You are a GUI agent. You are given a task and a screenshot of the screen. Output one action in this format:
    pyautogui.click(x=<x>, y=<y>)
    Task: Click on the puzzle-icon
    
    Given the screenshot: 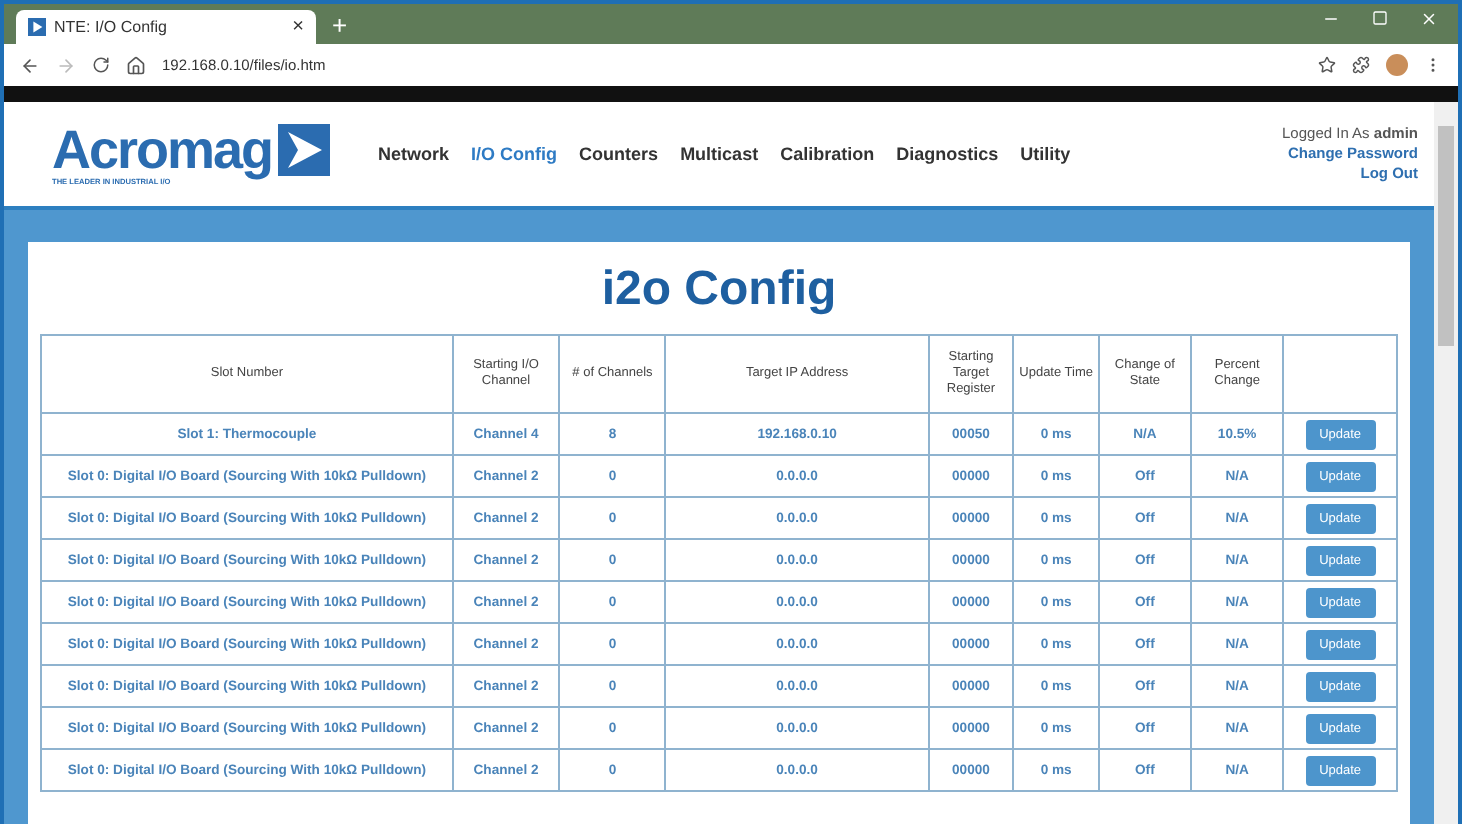 What is the action you would take?
    pyautogui.click(x=1361, y=65)
    